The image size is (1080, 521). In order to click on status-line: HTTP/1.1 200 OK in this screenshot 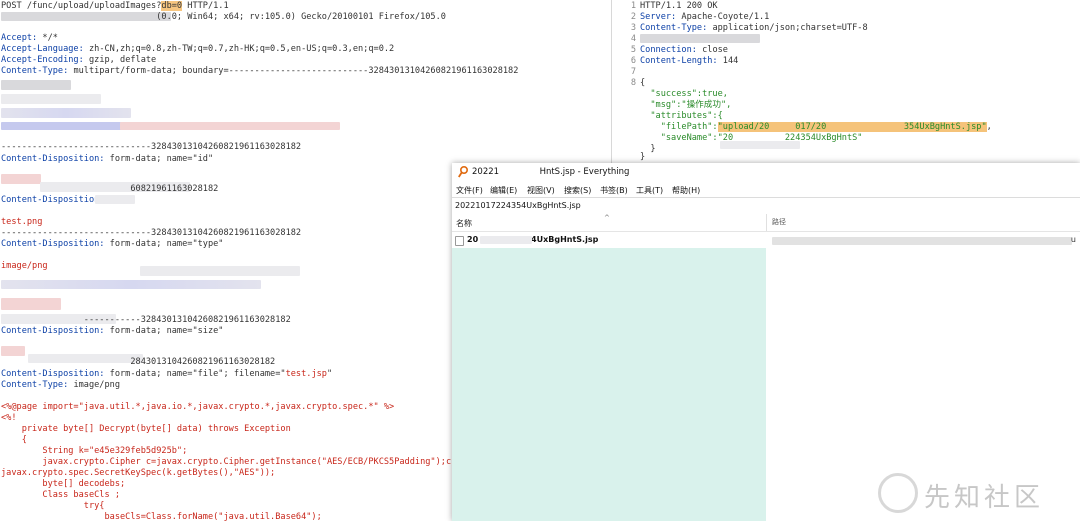, I will do `click(679, 6)`.